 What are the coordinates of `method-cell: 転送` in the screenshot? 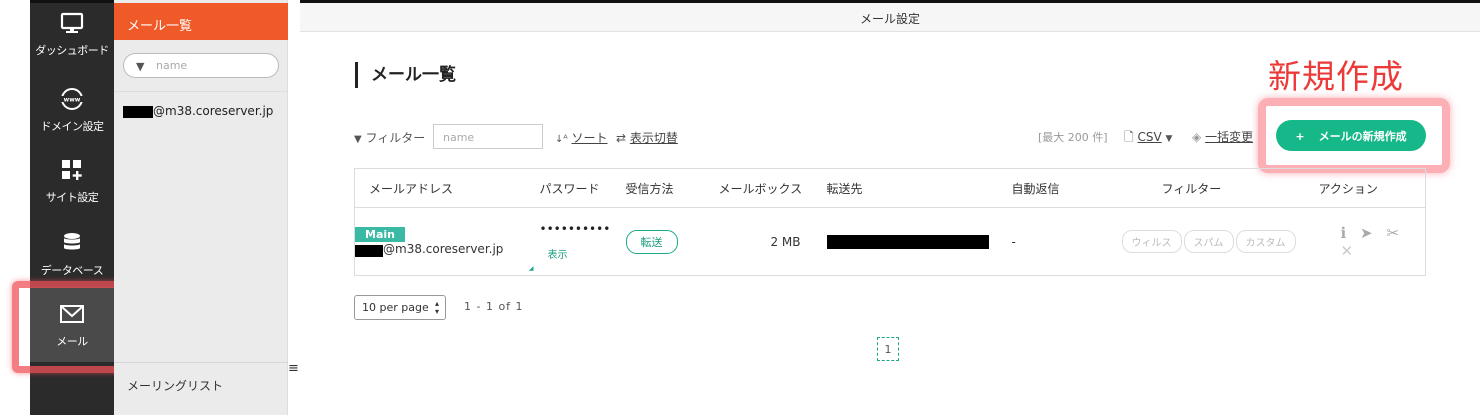 It's located at (664, 242).